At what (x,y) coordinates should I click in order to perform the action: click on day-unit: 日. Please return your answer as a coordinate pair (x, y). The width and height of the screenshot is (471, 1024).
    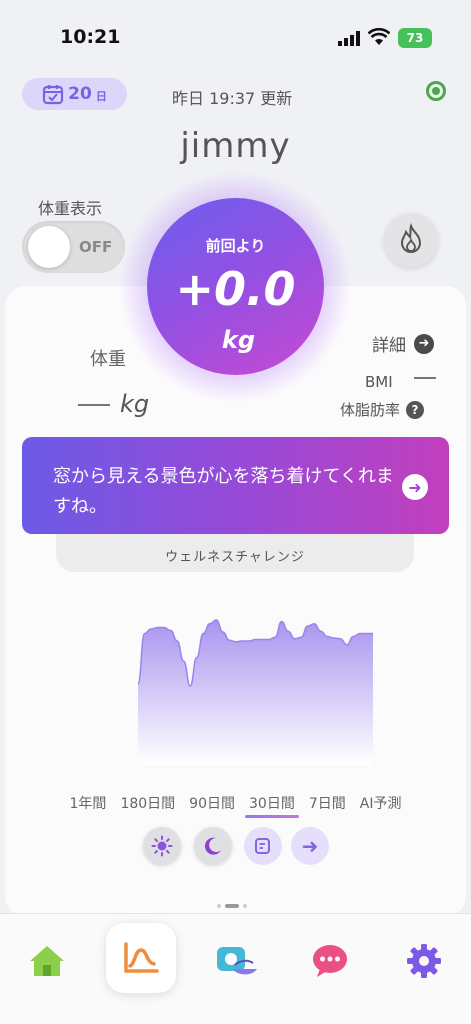
    Looking at the image, I should click on (101, 96).